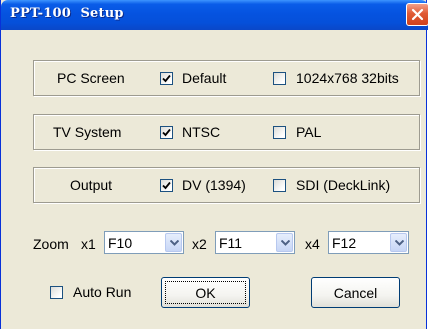 This screenshot has height=329, width=437. What do you see at coordinates (343, 185) in the screenshot?
I see `output-sdi-label: SDI (DeckLink)` at bounding box center [343, 185].